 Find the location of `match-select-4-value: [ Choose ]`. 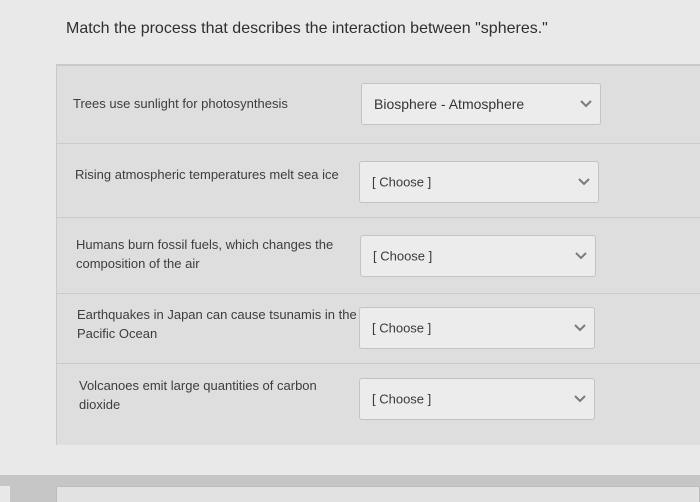

match-select-4-value: [ Choose ] is located at coordinates (402, 328).